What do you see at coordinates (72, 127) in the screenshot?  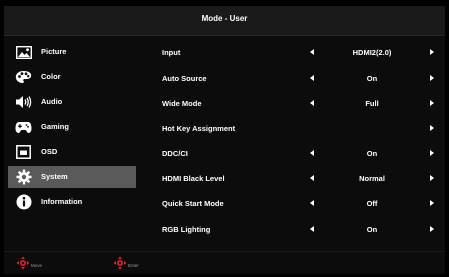 I see `sidebar-item-gaming: Gaming` at bounding box center [72, 127].